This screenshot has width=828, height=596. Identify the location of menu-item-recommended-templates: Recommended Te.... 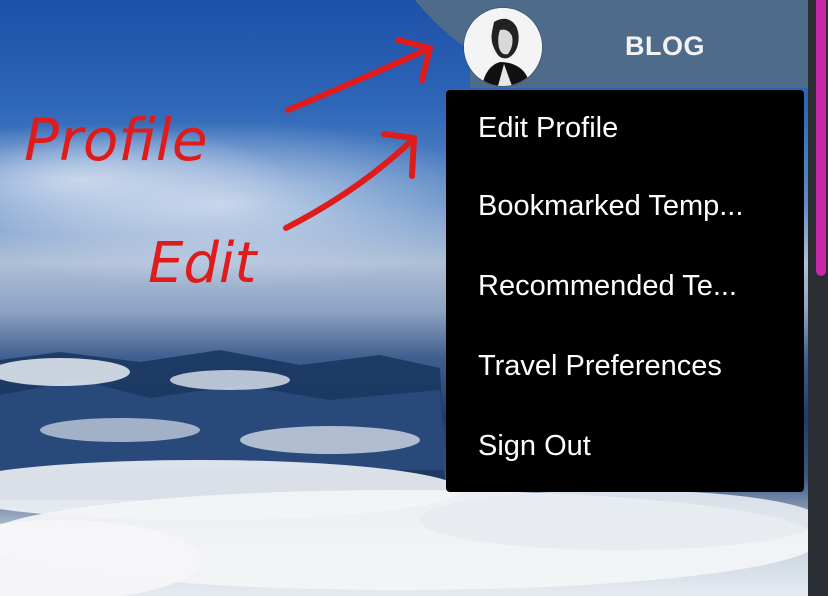
(633, 286).